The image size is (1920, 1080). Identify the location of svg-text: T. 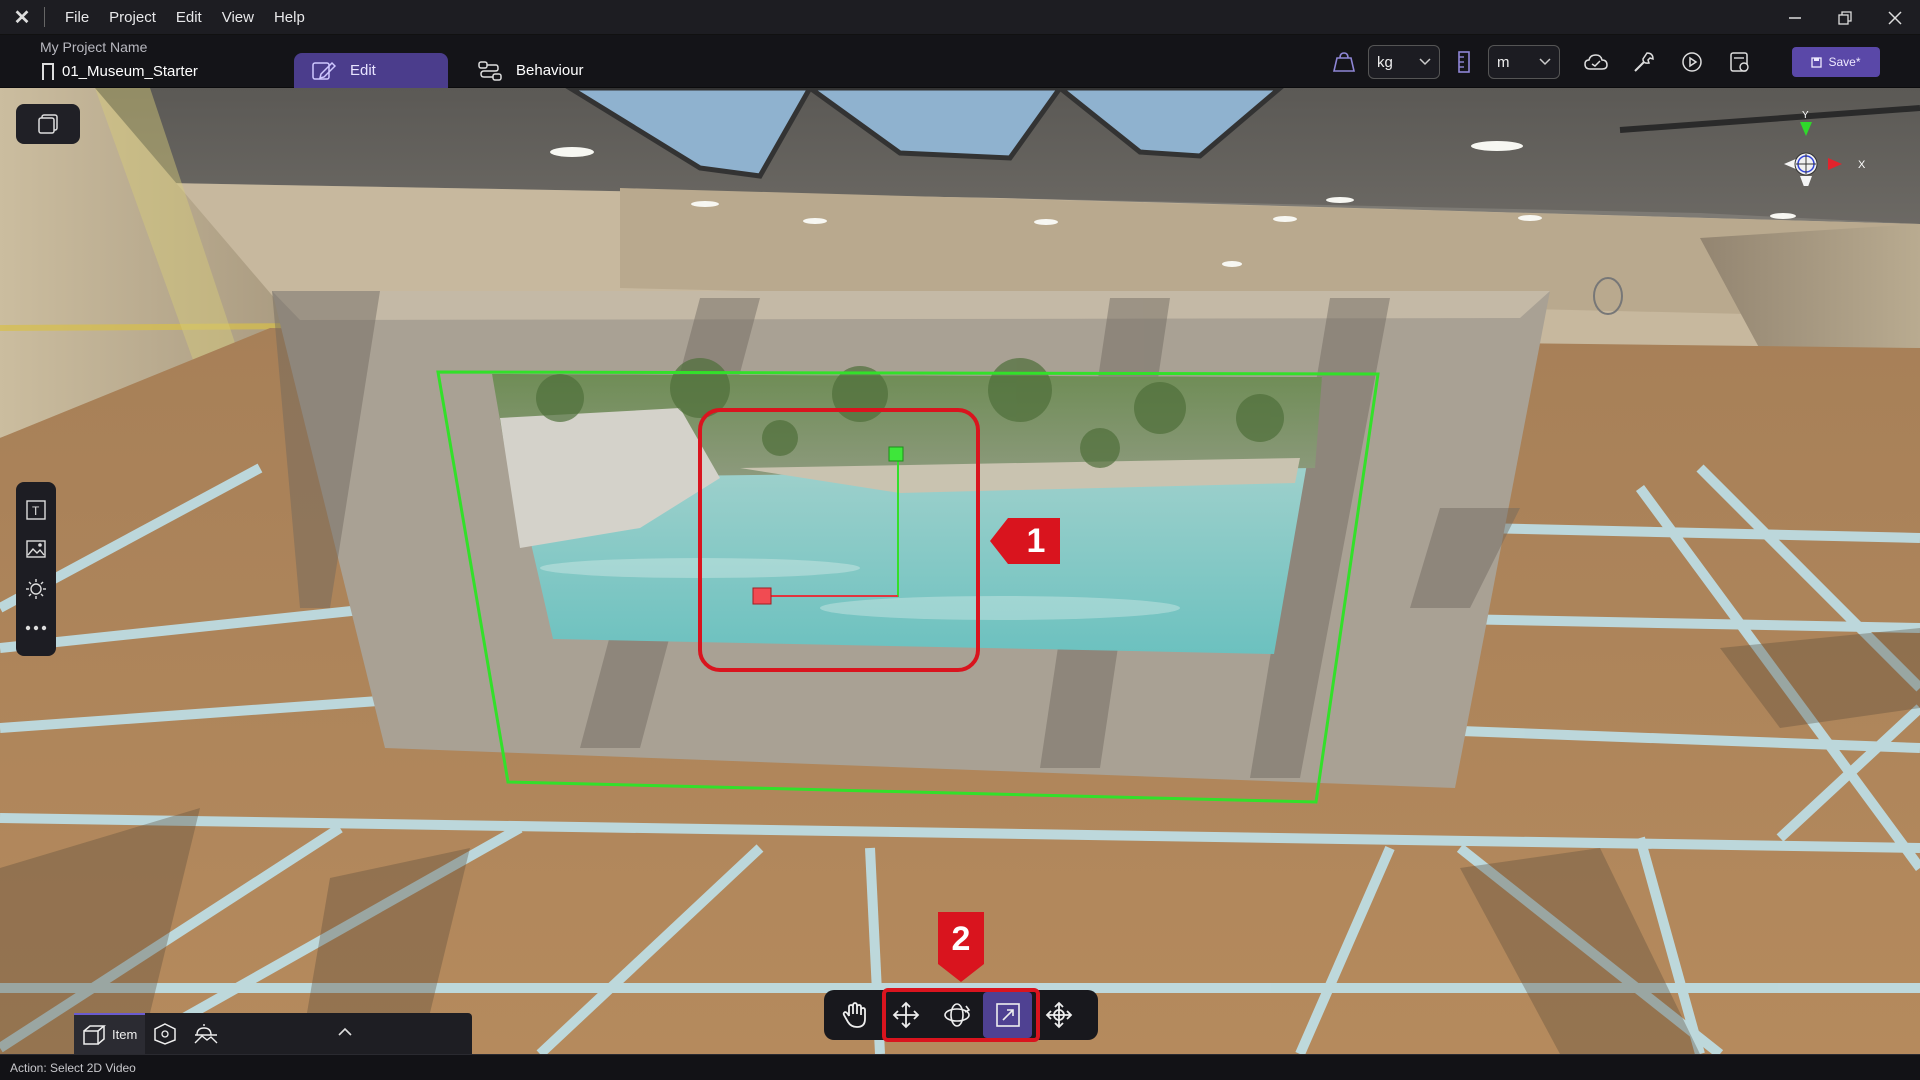
(36, 511).